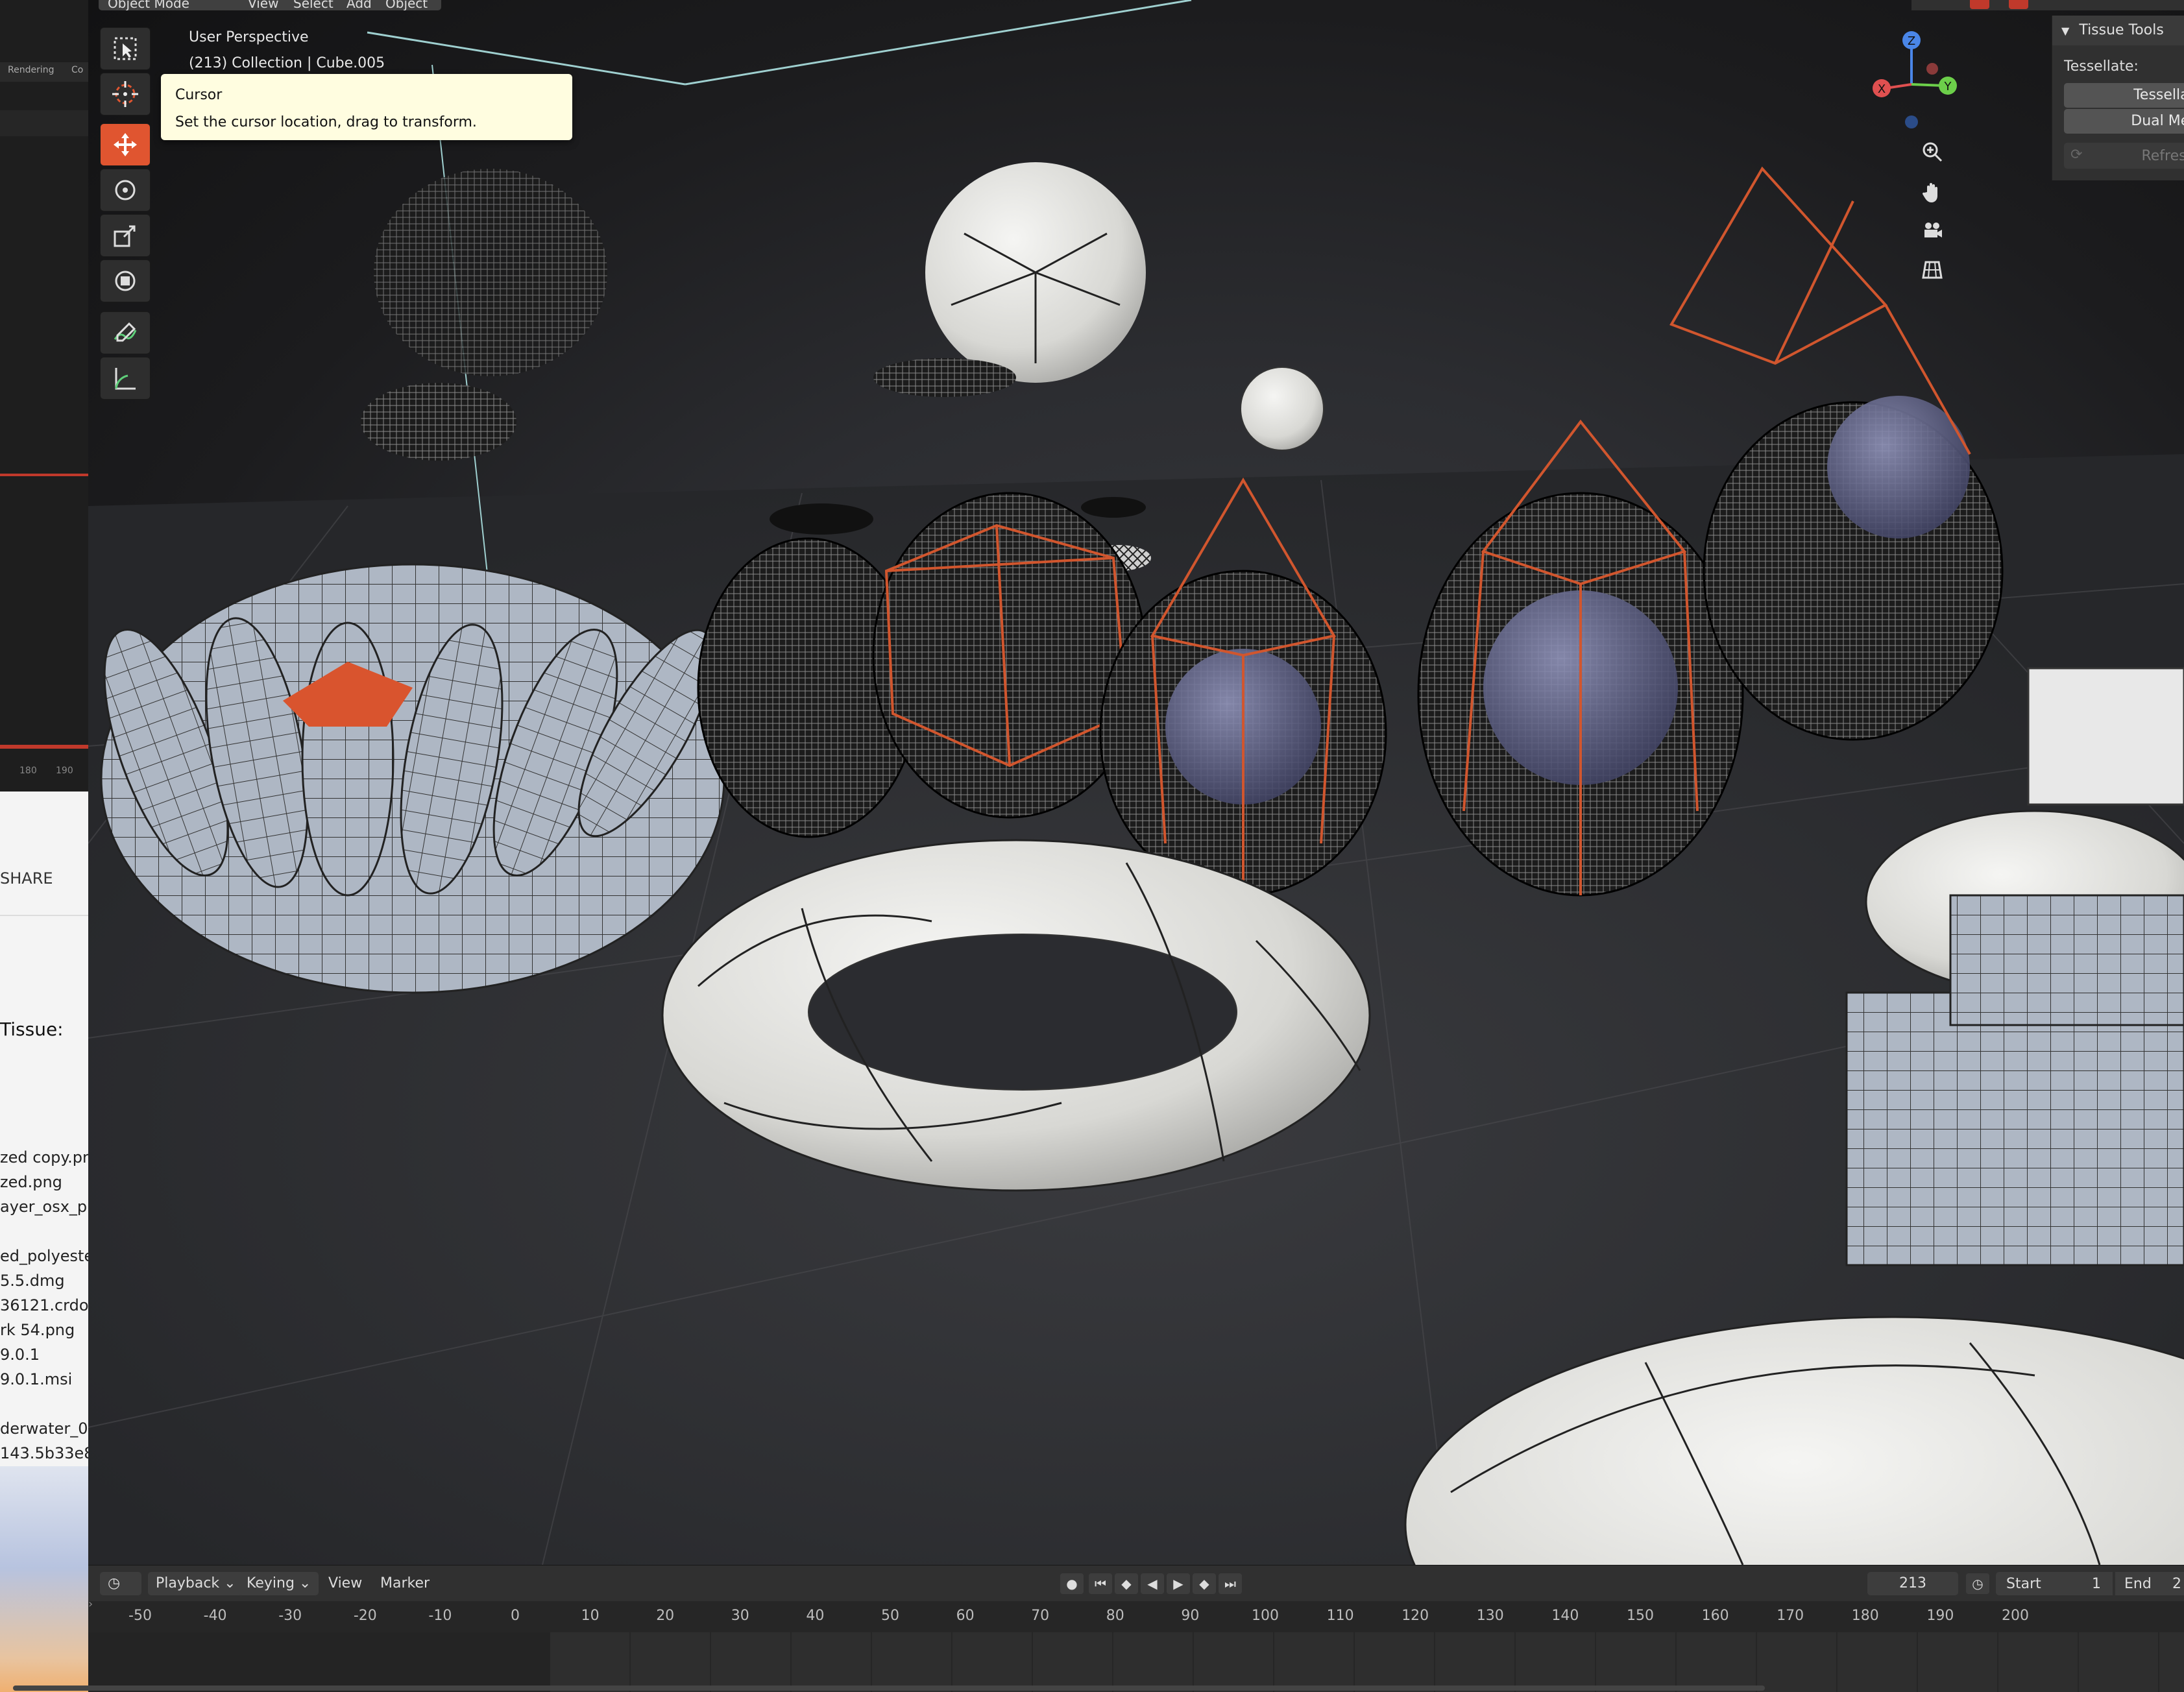 This screenshot has height=1692, width=2184. I want to click on view-menu: View, so click(345, 1583).